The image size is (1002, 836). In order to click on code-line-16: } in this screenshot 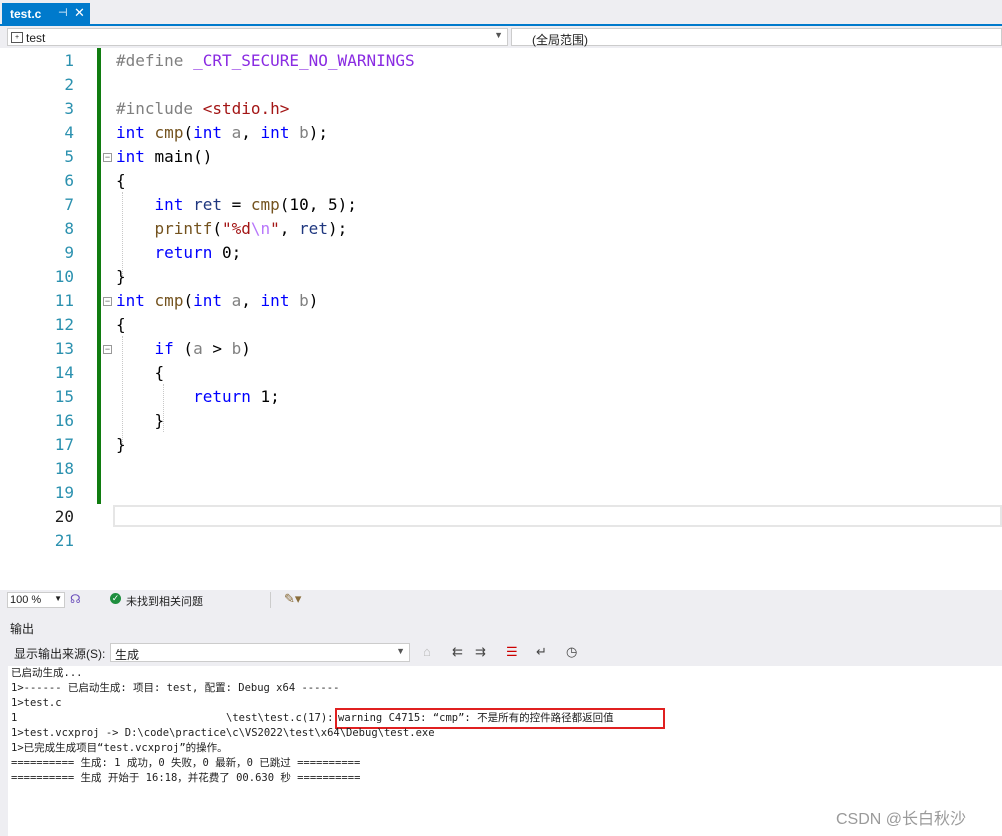, I will do `click(140, 420)`.